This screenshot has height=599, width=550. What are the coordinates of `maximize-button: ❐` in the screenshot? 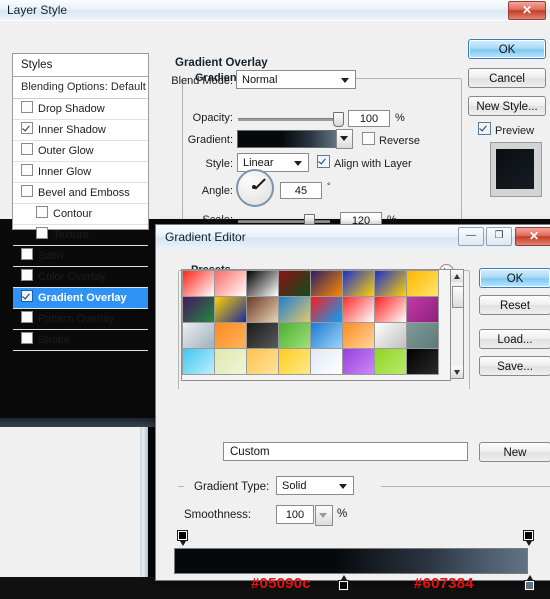 It's located at (499, 236).